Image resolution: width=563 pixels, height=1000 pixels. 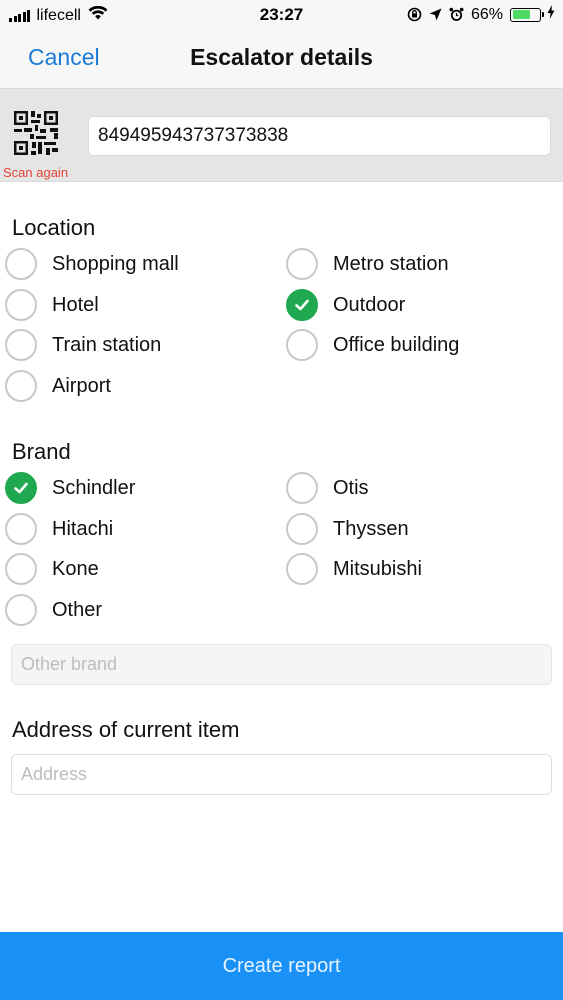 I want to click on radio-schindler: Schindler, so click(x=70, y=488).